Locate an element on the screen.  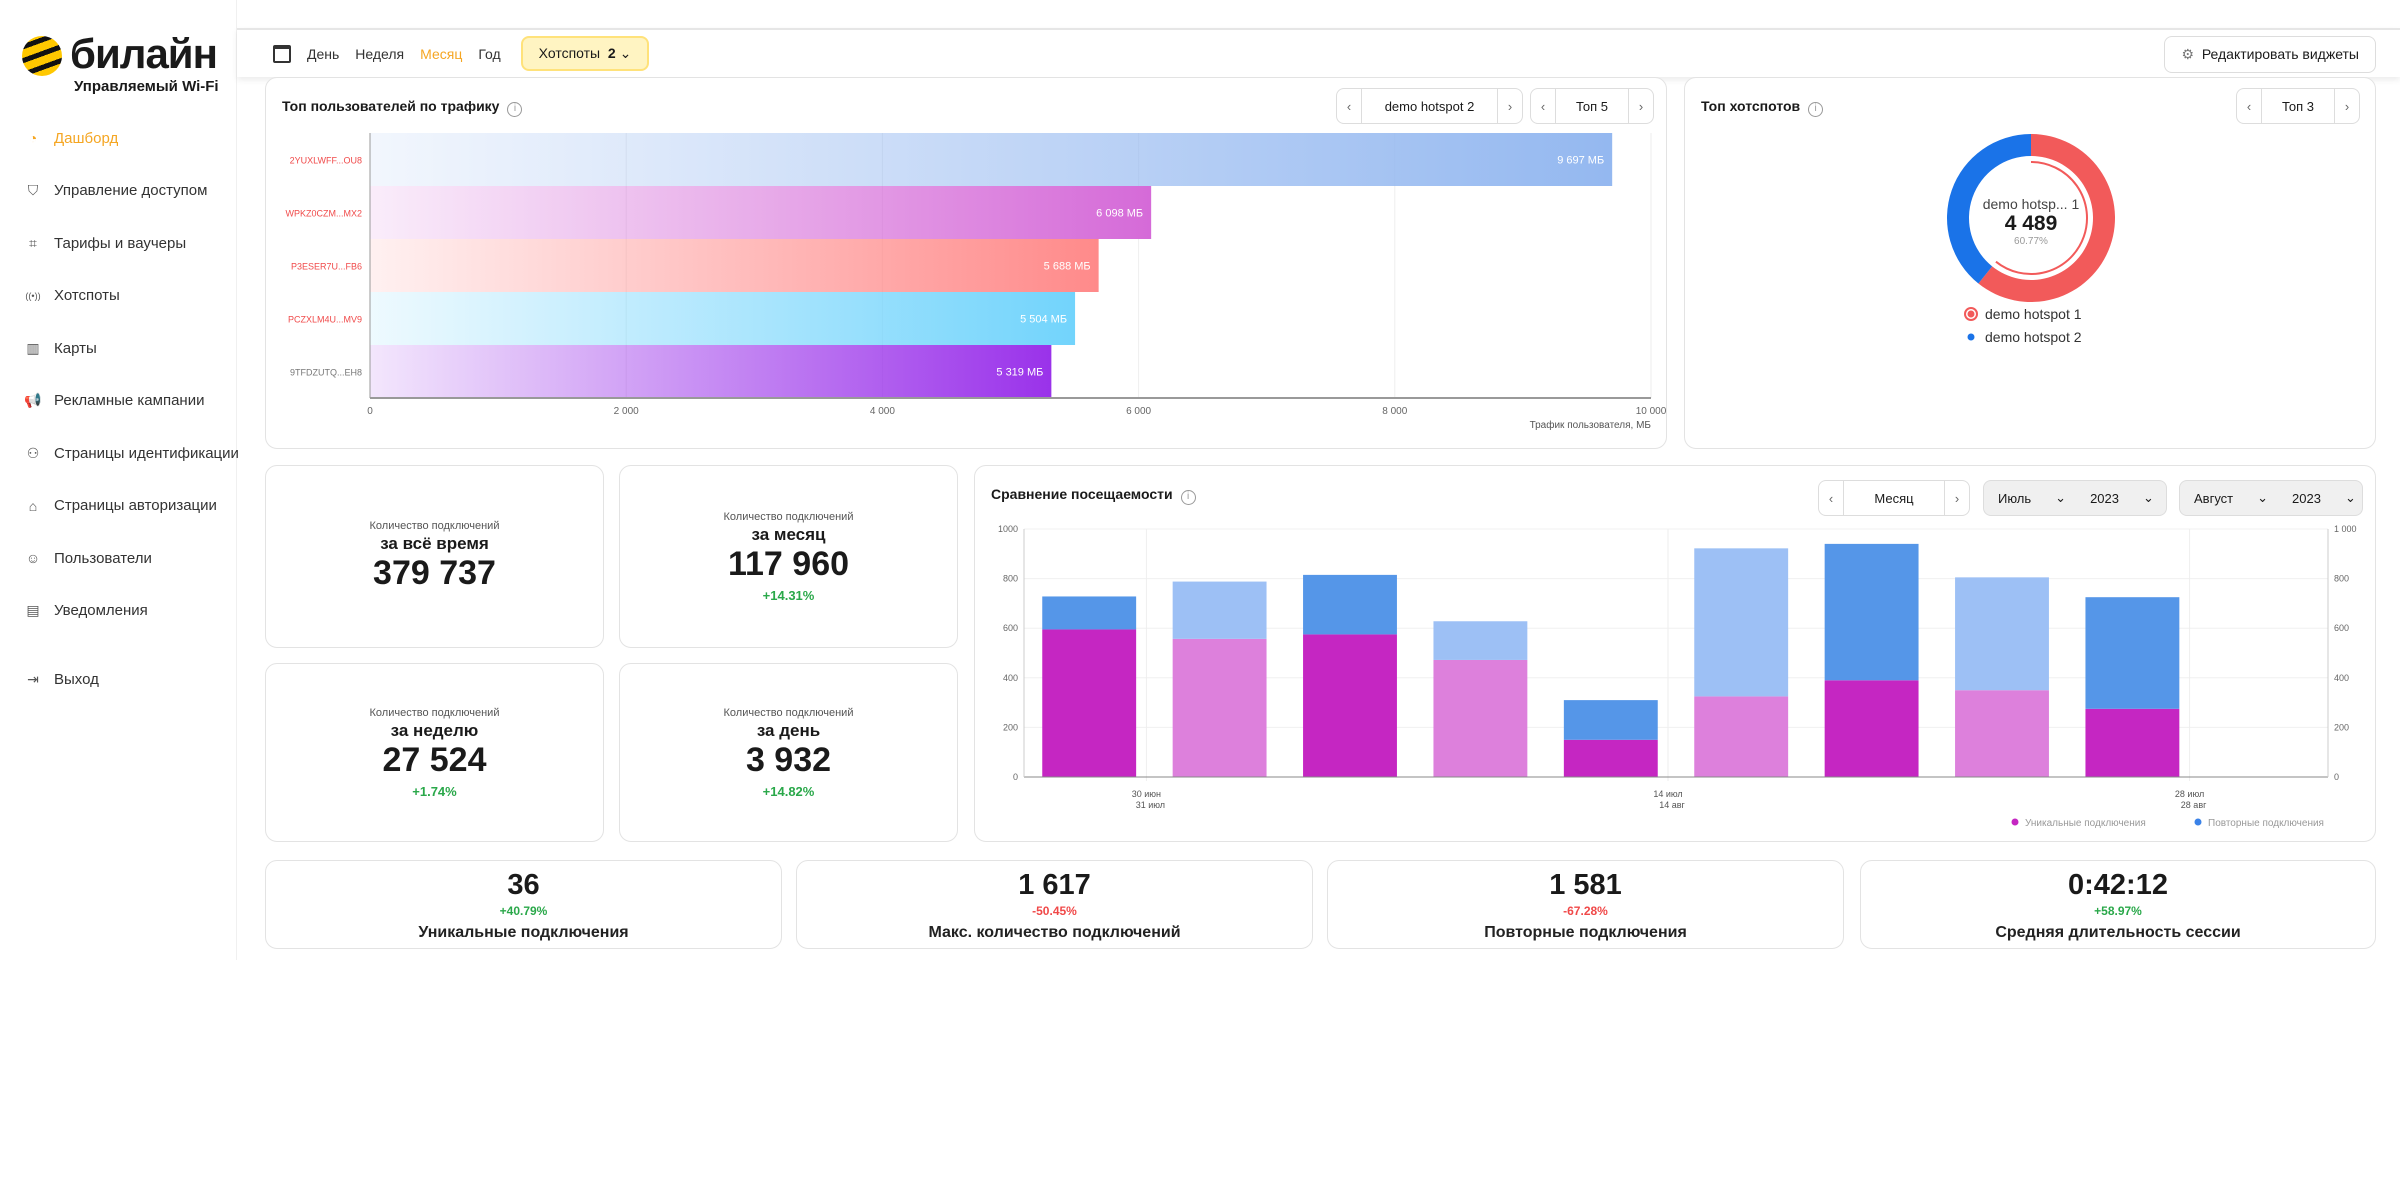
y-category-label: P3ESER7U...FB6 is located at coordinates (326, 267).